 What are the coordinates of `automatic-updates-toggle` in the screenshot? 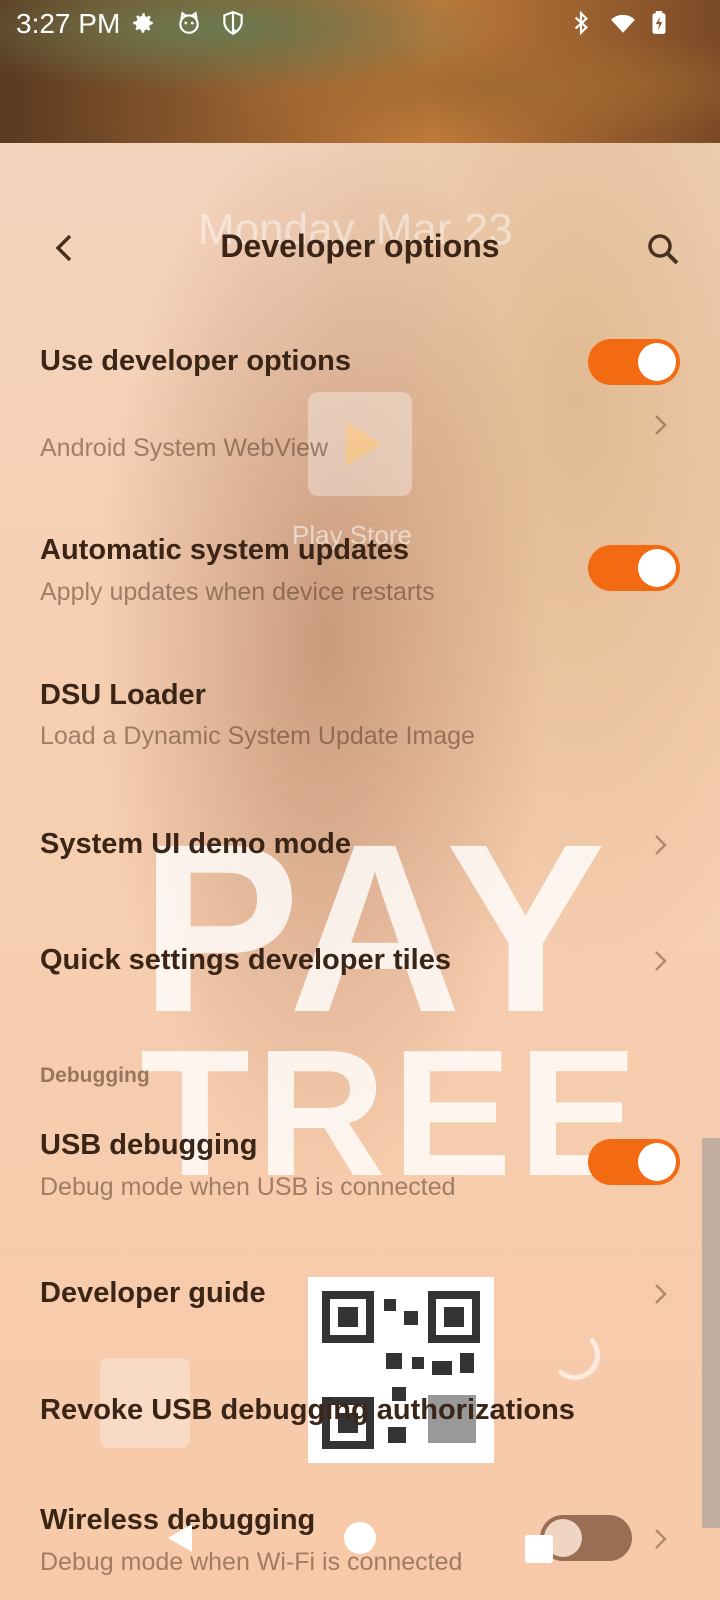 It's located at (634, 568).